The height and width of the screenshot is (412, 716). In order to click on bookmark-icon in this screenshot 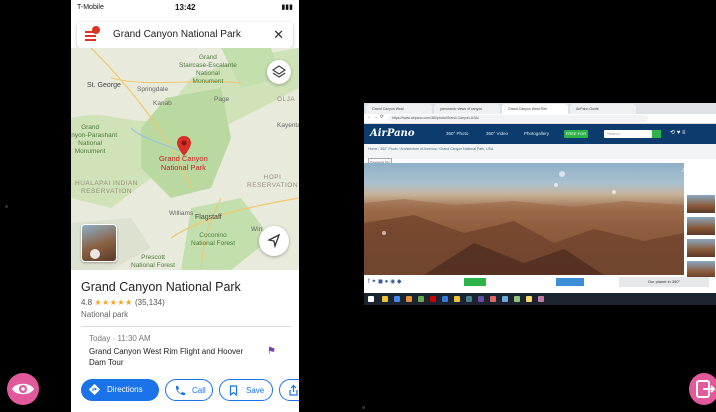, I will do `click(233, 391)`.